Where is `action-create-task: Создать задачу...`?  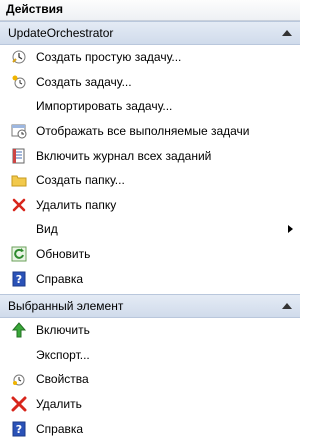
action-create-task: Создать задачу... is located at coordinates (150, 82).